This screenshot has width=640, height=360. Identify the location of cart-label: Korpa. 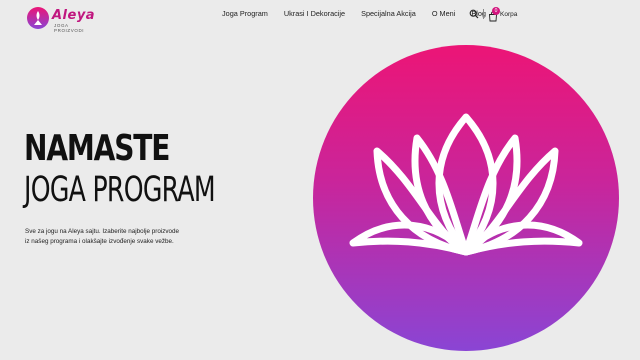
(509, 14).